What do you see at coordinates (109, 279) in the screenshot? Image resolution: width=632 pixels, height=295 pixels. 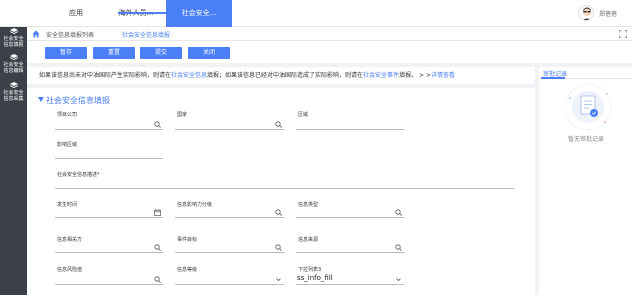 I see `risk-level-field` at bounding box center [109, 279].